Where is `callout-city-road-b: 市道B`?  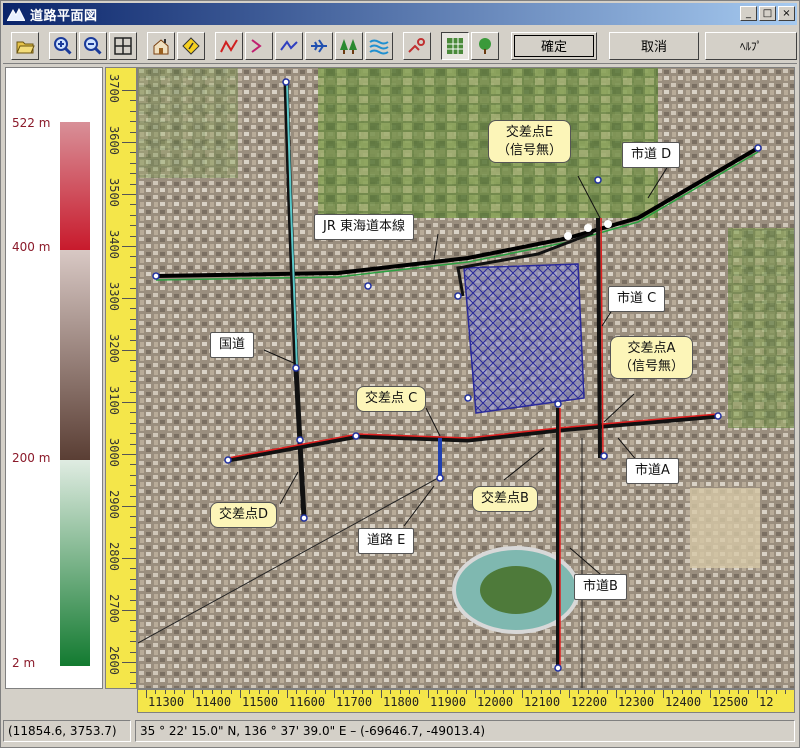
callout-city-road-b: 市道B is located at coordinates (600, 587).